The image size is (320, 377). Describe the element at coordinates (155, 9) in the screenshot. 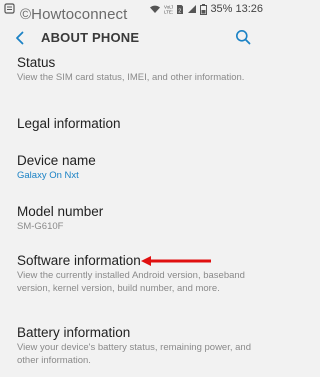

I see `wifi-icon` at that location.